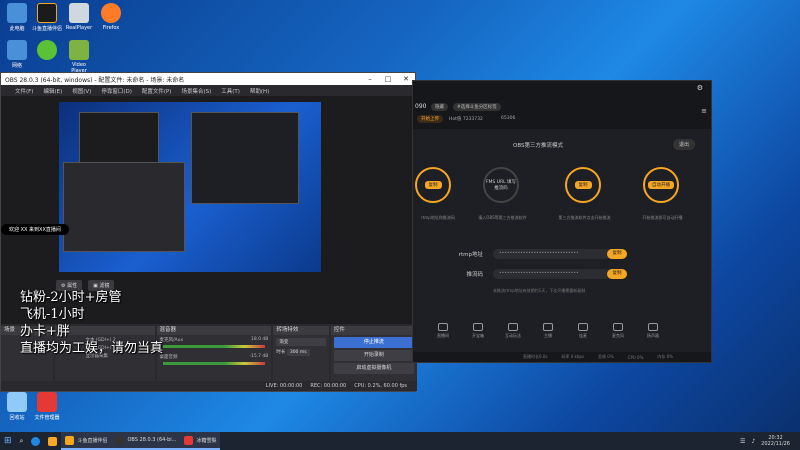 Image resolution: width=800 pixels, height=450 pixels. Describe the element at coordinates (775, 441) in the screenshot. I see `clock: 20:32 2022/11/26` at that location.